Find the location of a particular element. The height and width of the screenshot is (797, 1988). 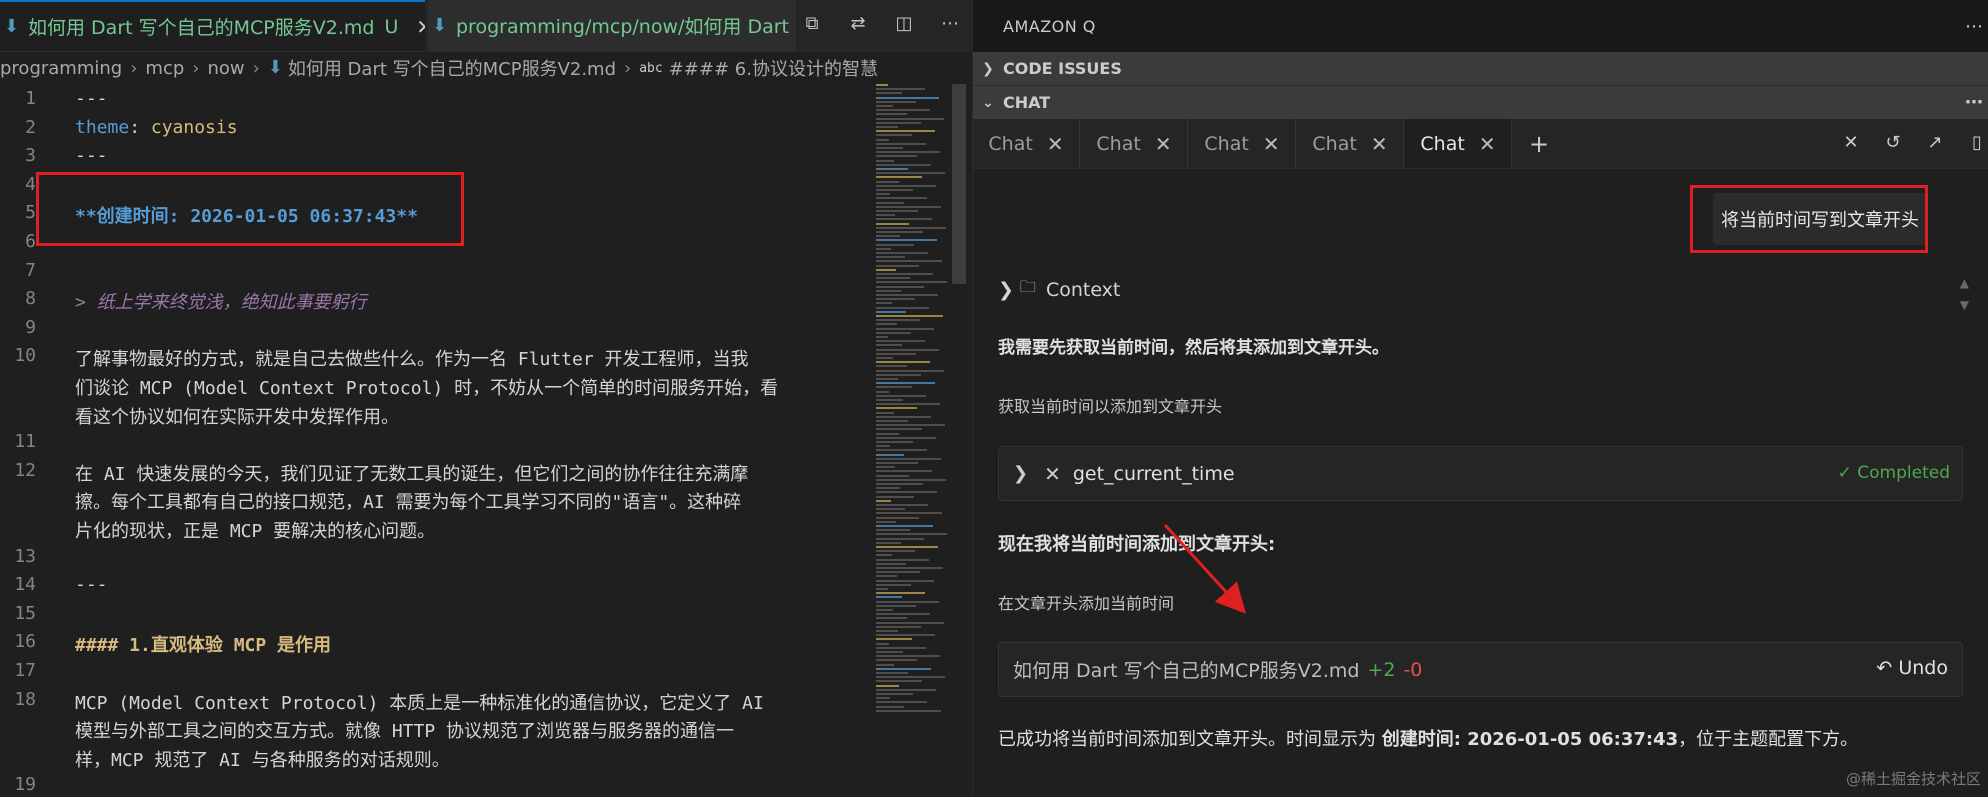

context-toggle: ❯ 🗀 Context is located at coordinates (1059, 289).